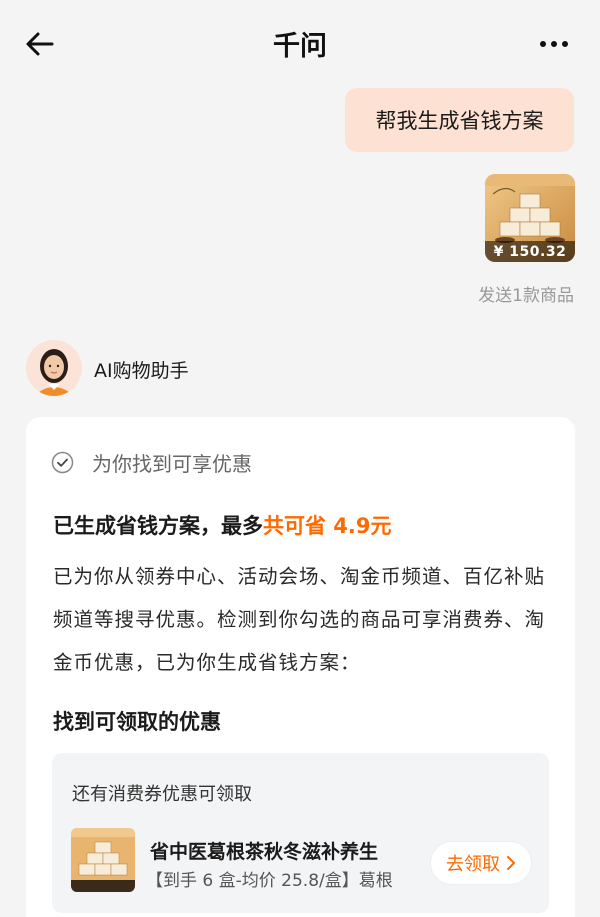 The image size is (600, 917). Describe the element at coordinates (137, 722) in the screenshot. I see `found-offers-title: 找到可领取的优惠` at that location.